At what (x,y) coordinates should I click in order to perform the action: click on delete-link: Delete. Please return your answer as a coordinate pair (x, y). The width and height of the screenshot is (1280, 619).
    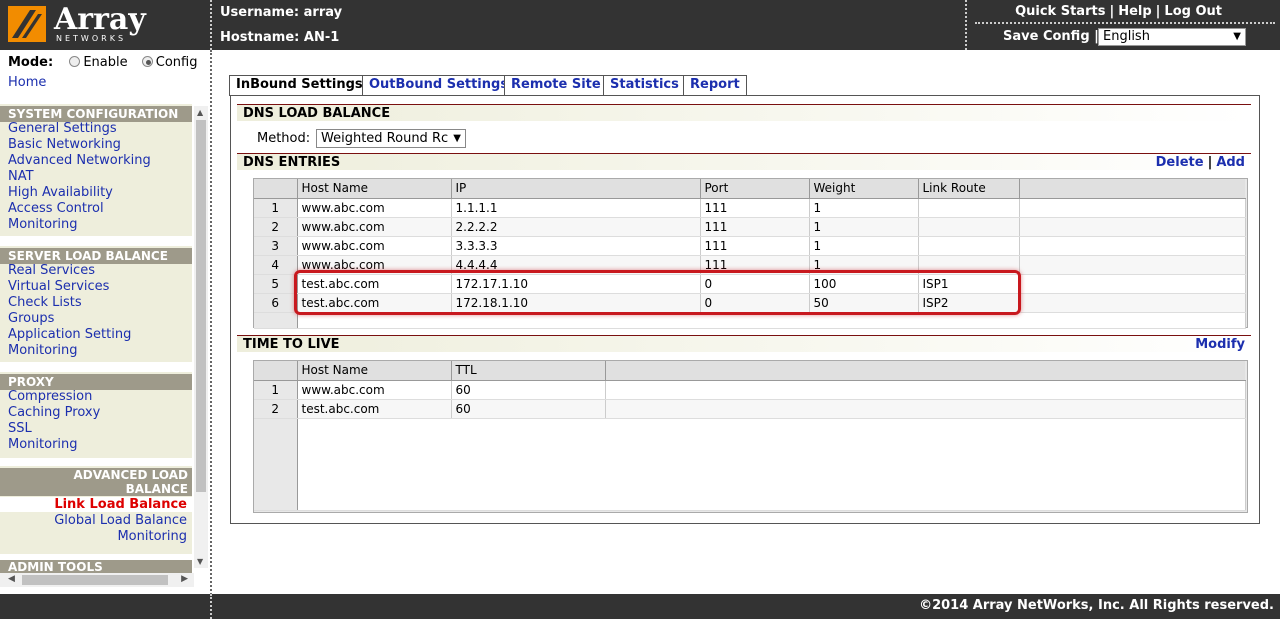
    Looking at the image, I should click on (1180, 162).